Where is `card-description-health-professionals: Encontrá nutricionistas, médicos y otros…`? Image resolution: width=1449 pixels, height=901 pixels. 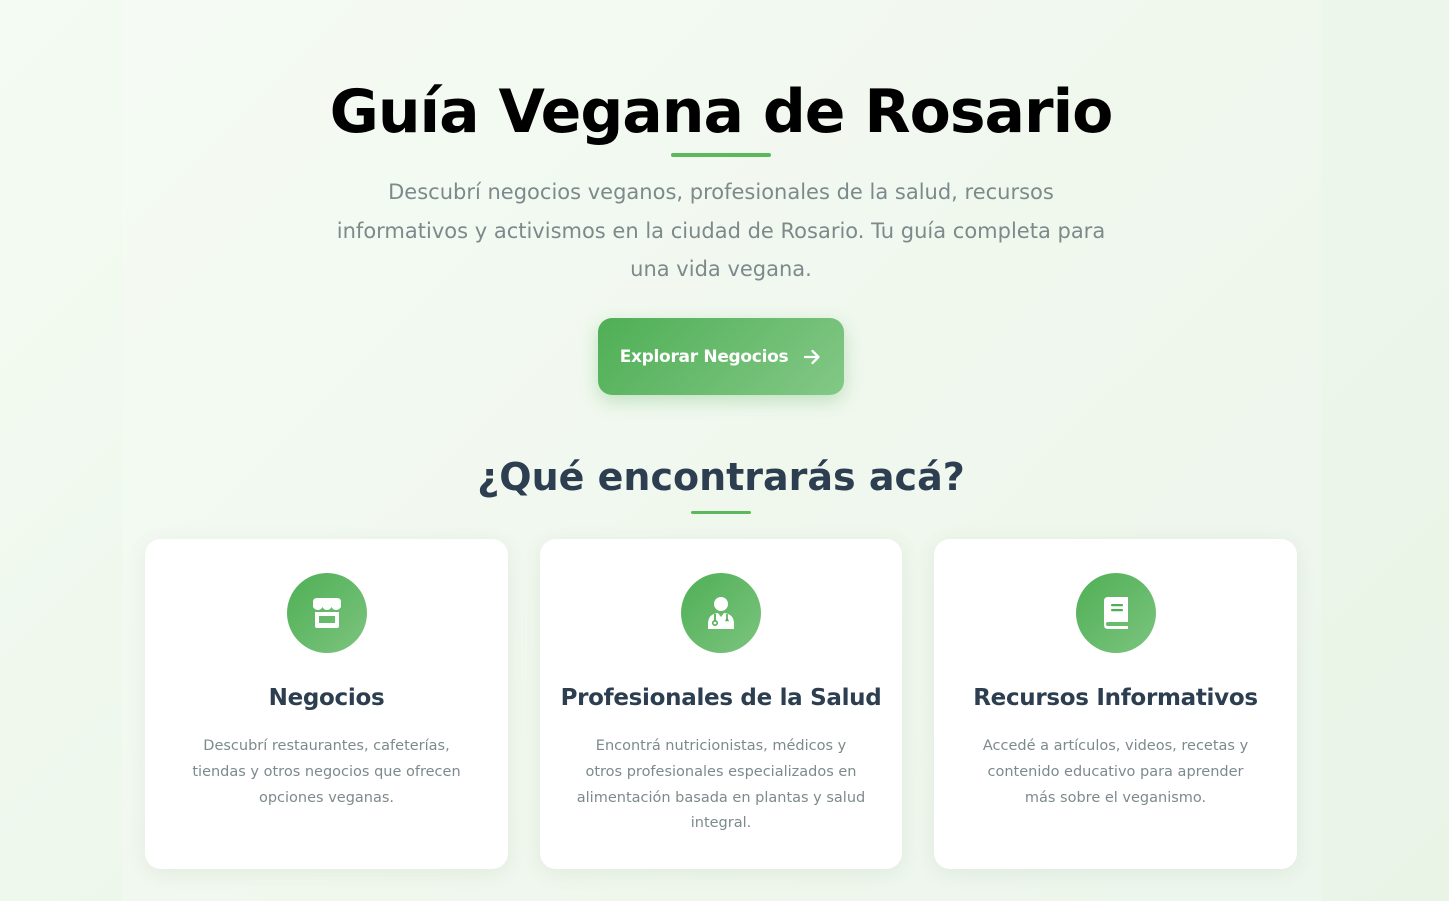 card-description-health-professionals: Encontrá nutricionistas, médicos y otros… is located at coordinates (721, 785).